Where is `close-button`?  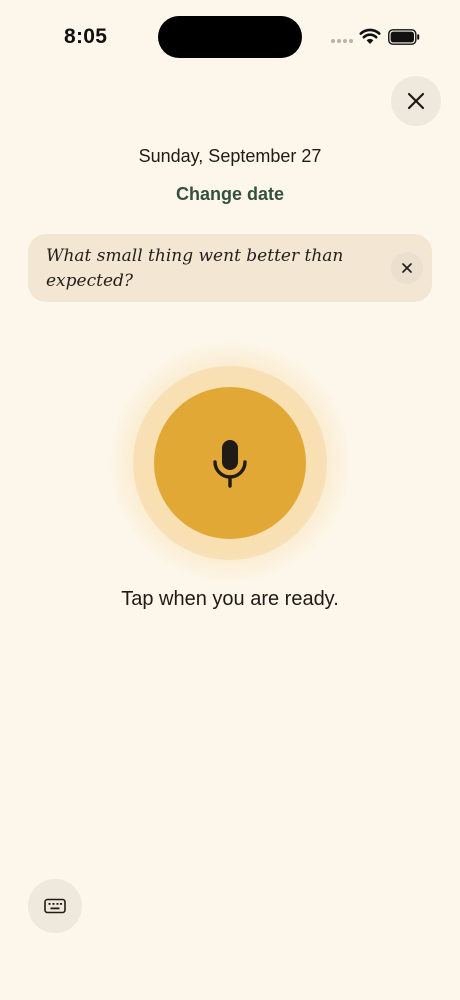 close-button is located at coordinates (416, 101).